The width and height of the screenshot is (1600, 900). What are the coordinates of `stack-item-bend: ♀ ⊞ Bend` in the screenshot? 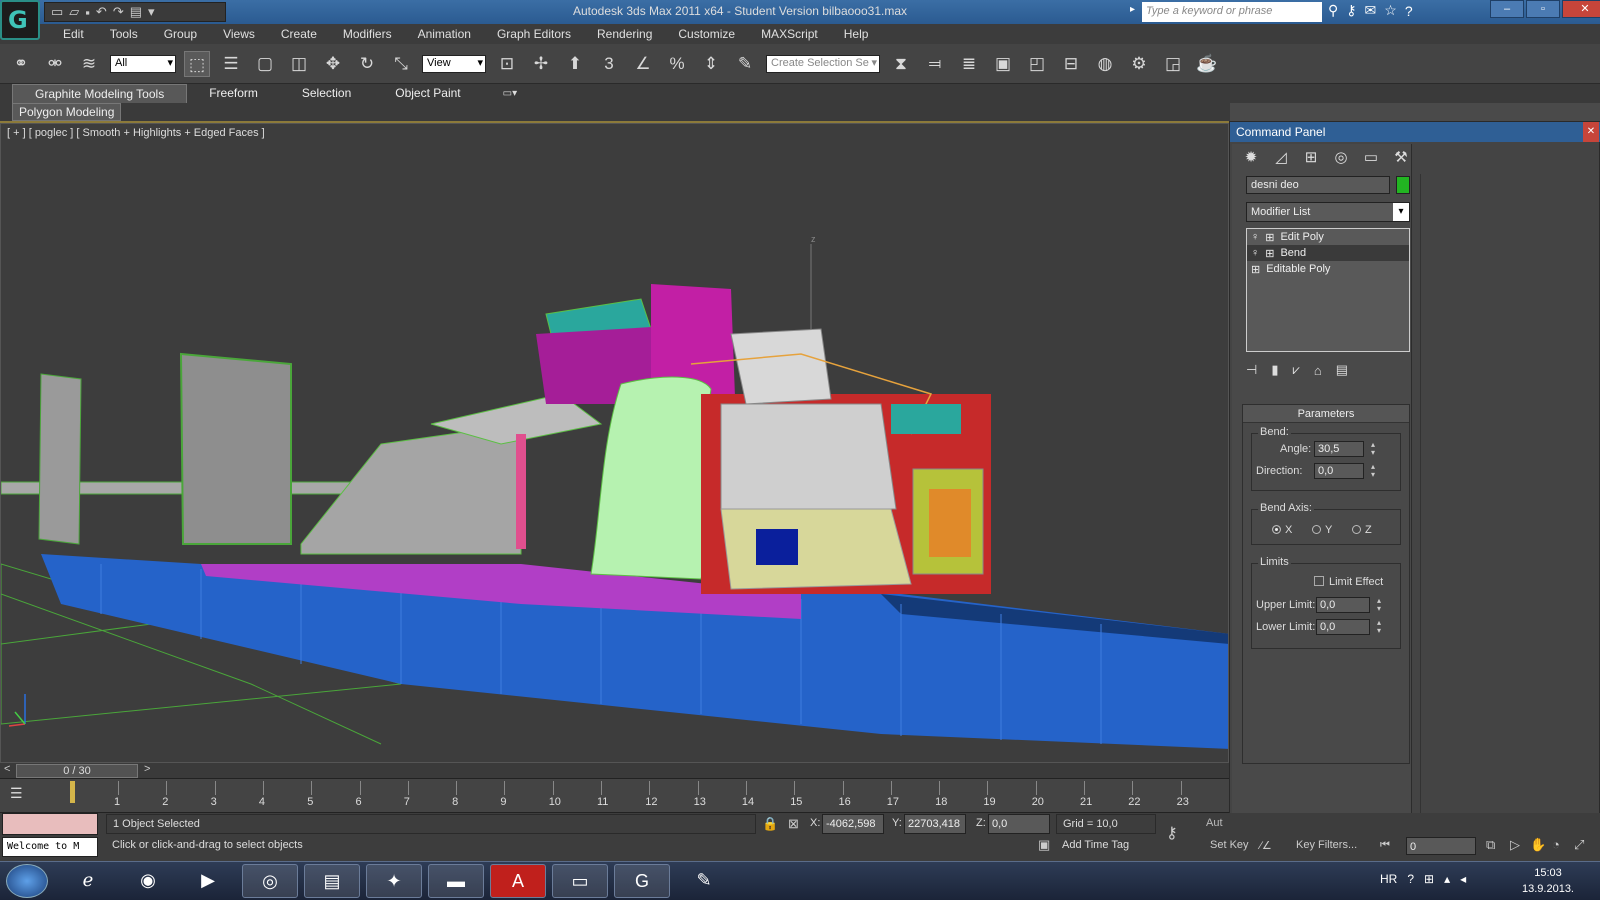 It's located at (1328, 253).